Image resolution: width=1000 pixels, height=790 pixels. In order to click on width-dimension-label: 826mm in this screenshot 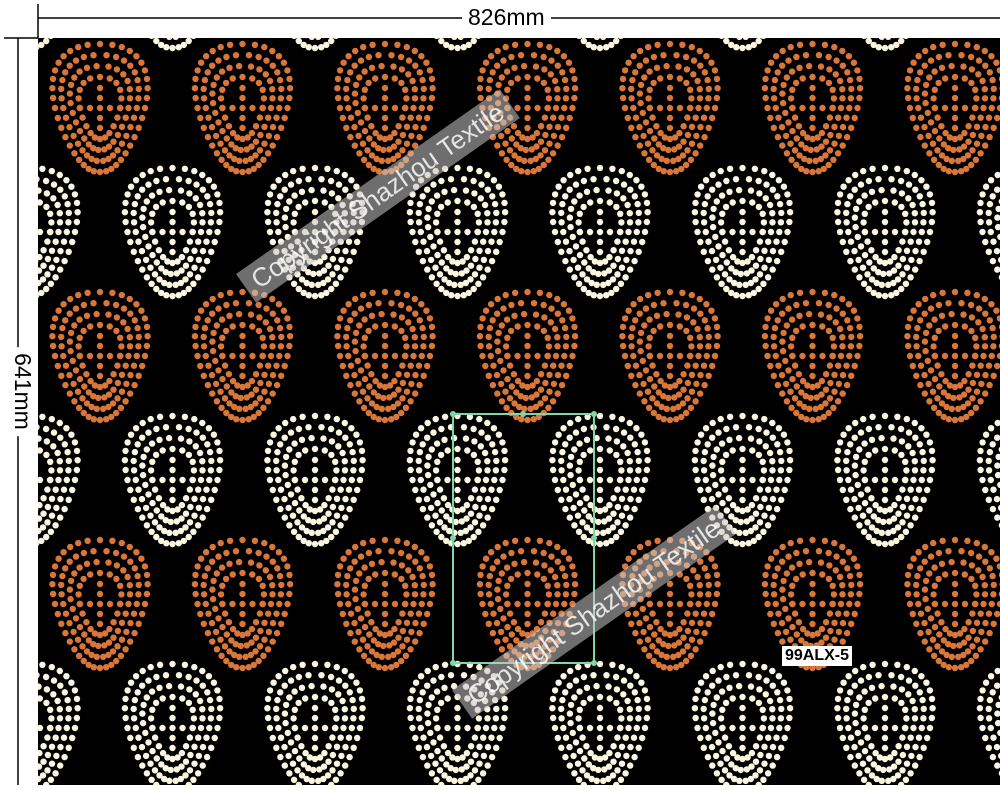, I will do `click(506, 17)`.